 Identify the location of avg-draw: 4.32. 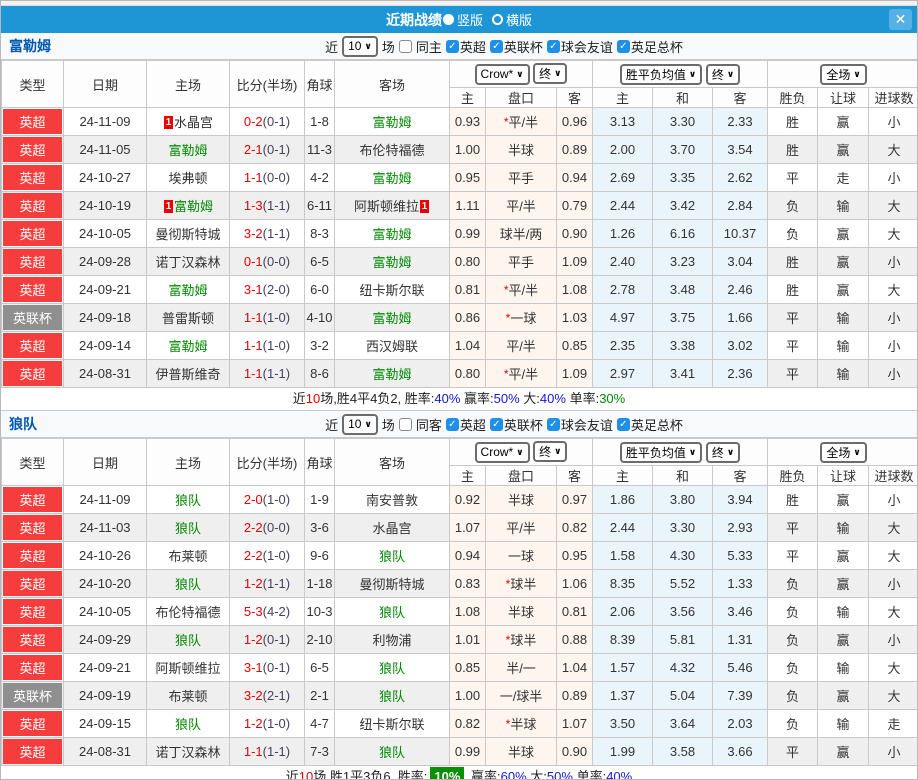
(682, 667).